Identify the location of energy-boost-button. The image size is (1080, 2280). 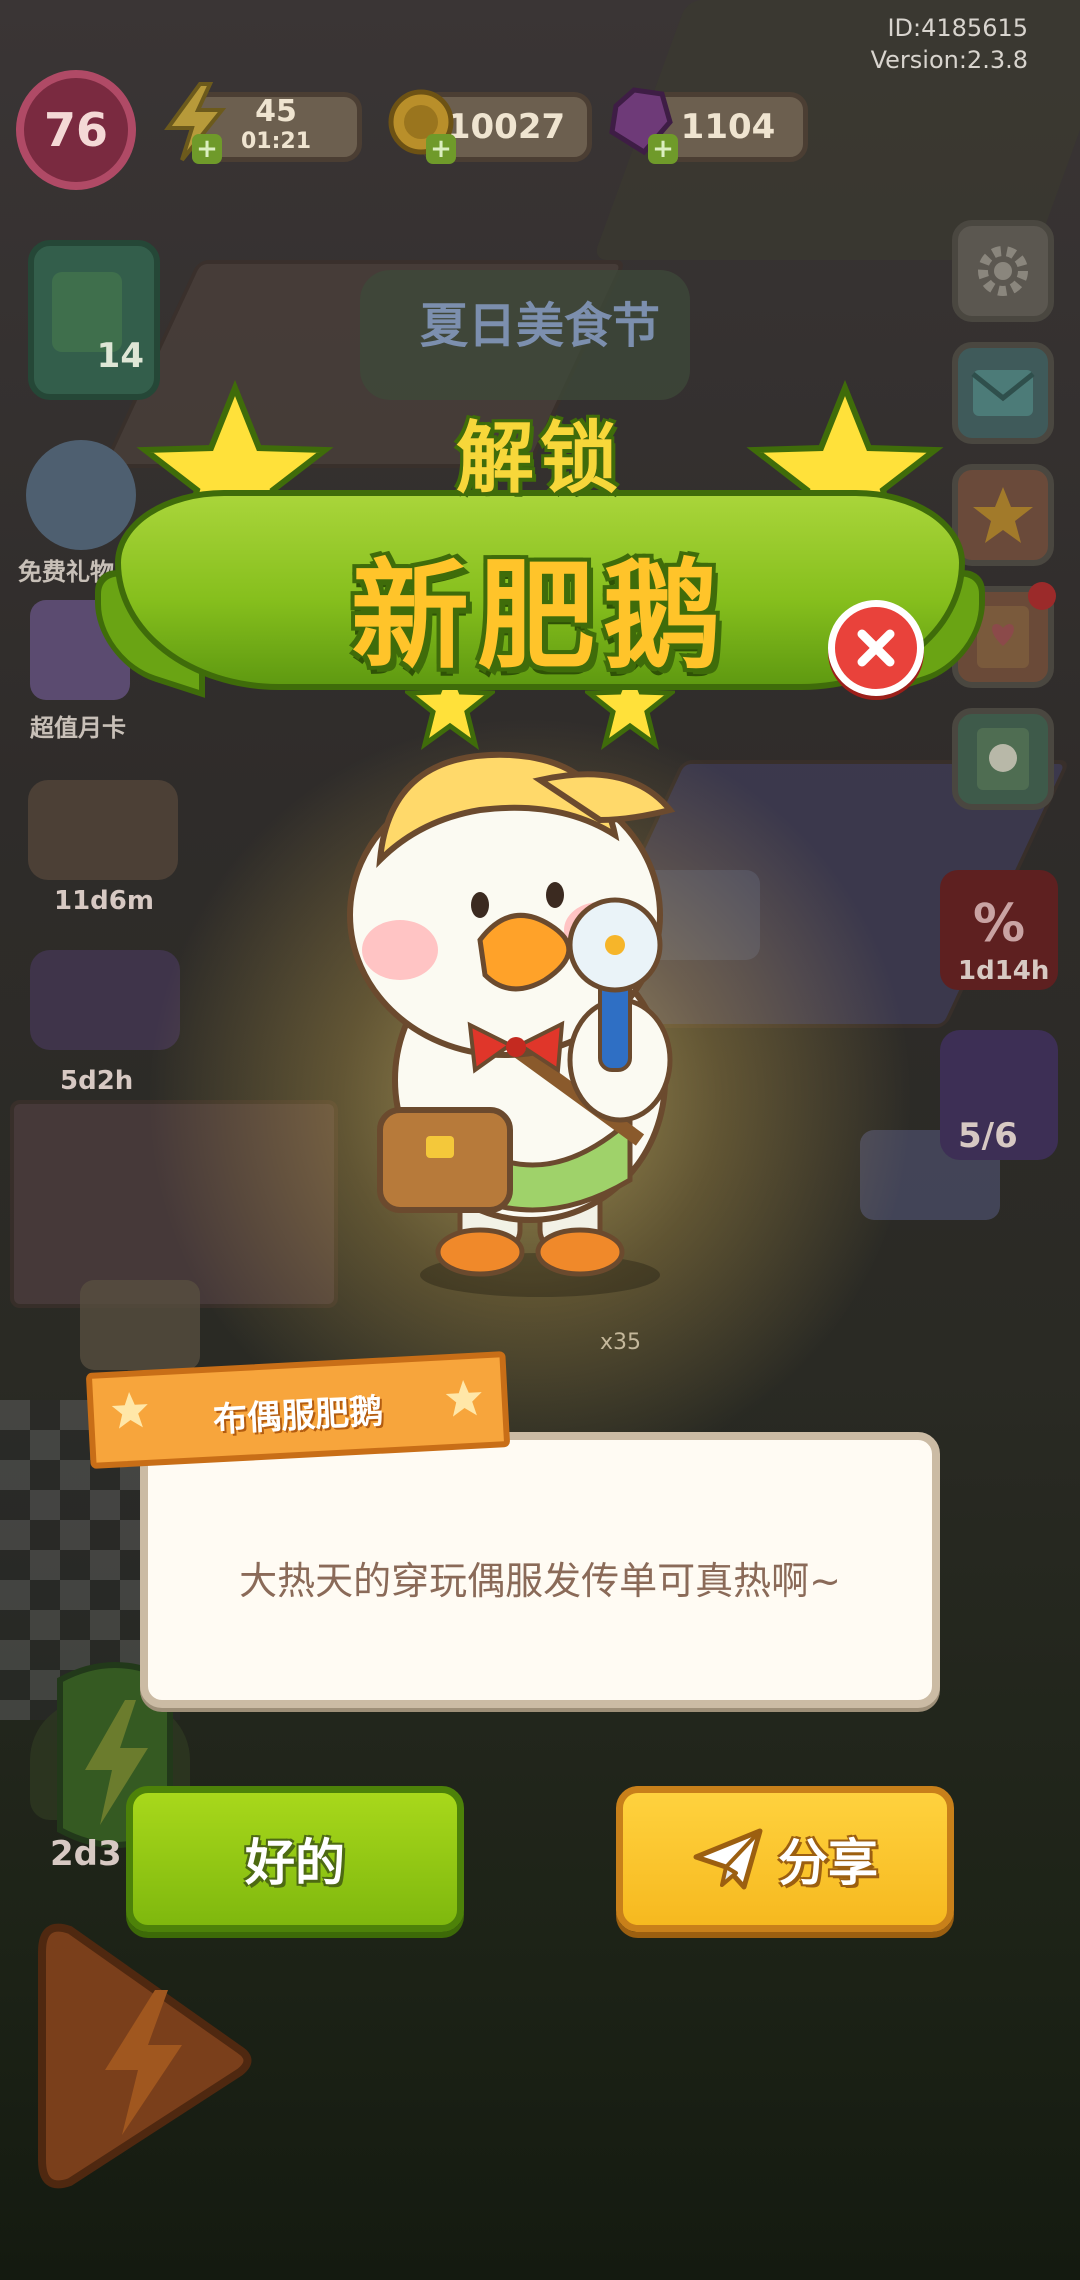
(145, 2055).